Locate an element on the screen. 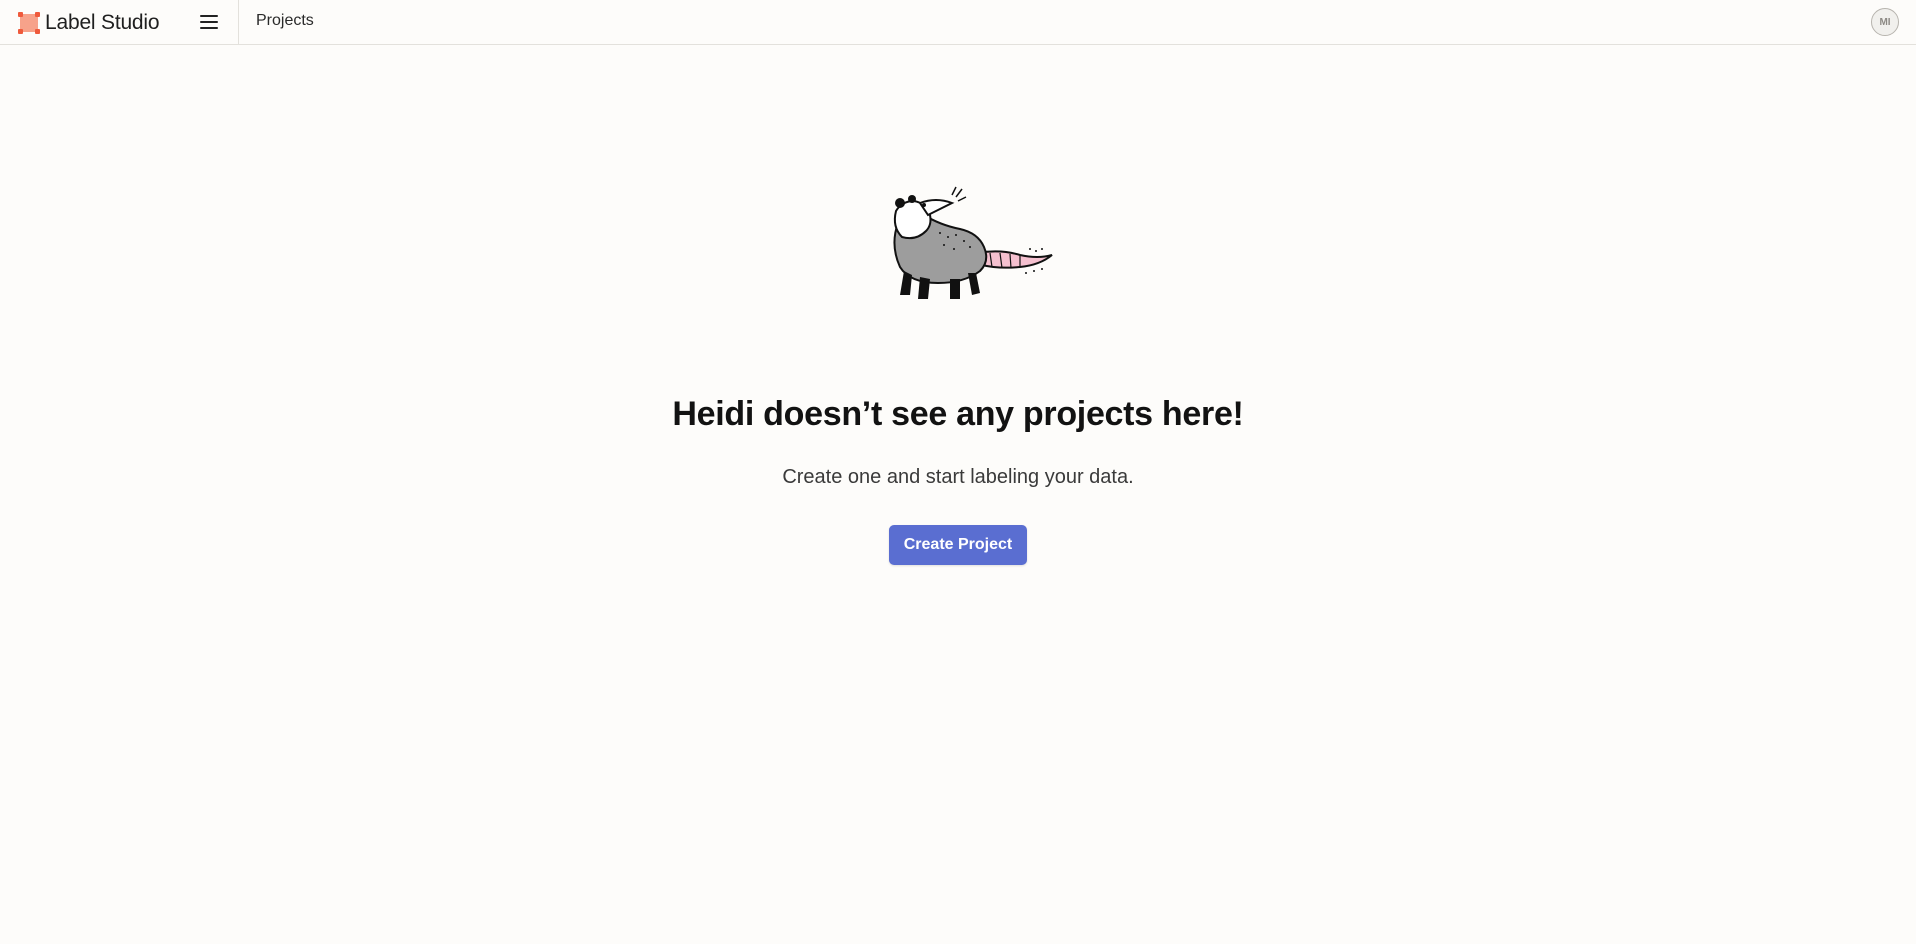 This screenshot has height=944, width=1916. opossum-illustration is located at coordinates (973, 242).